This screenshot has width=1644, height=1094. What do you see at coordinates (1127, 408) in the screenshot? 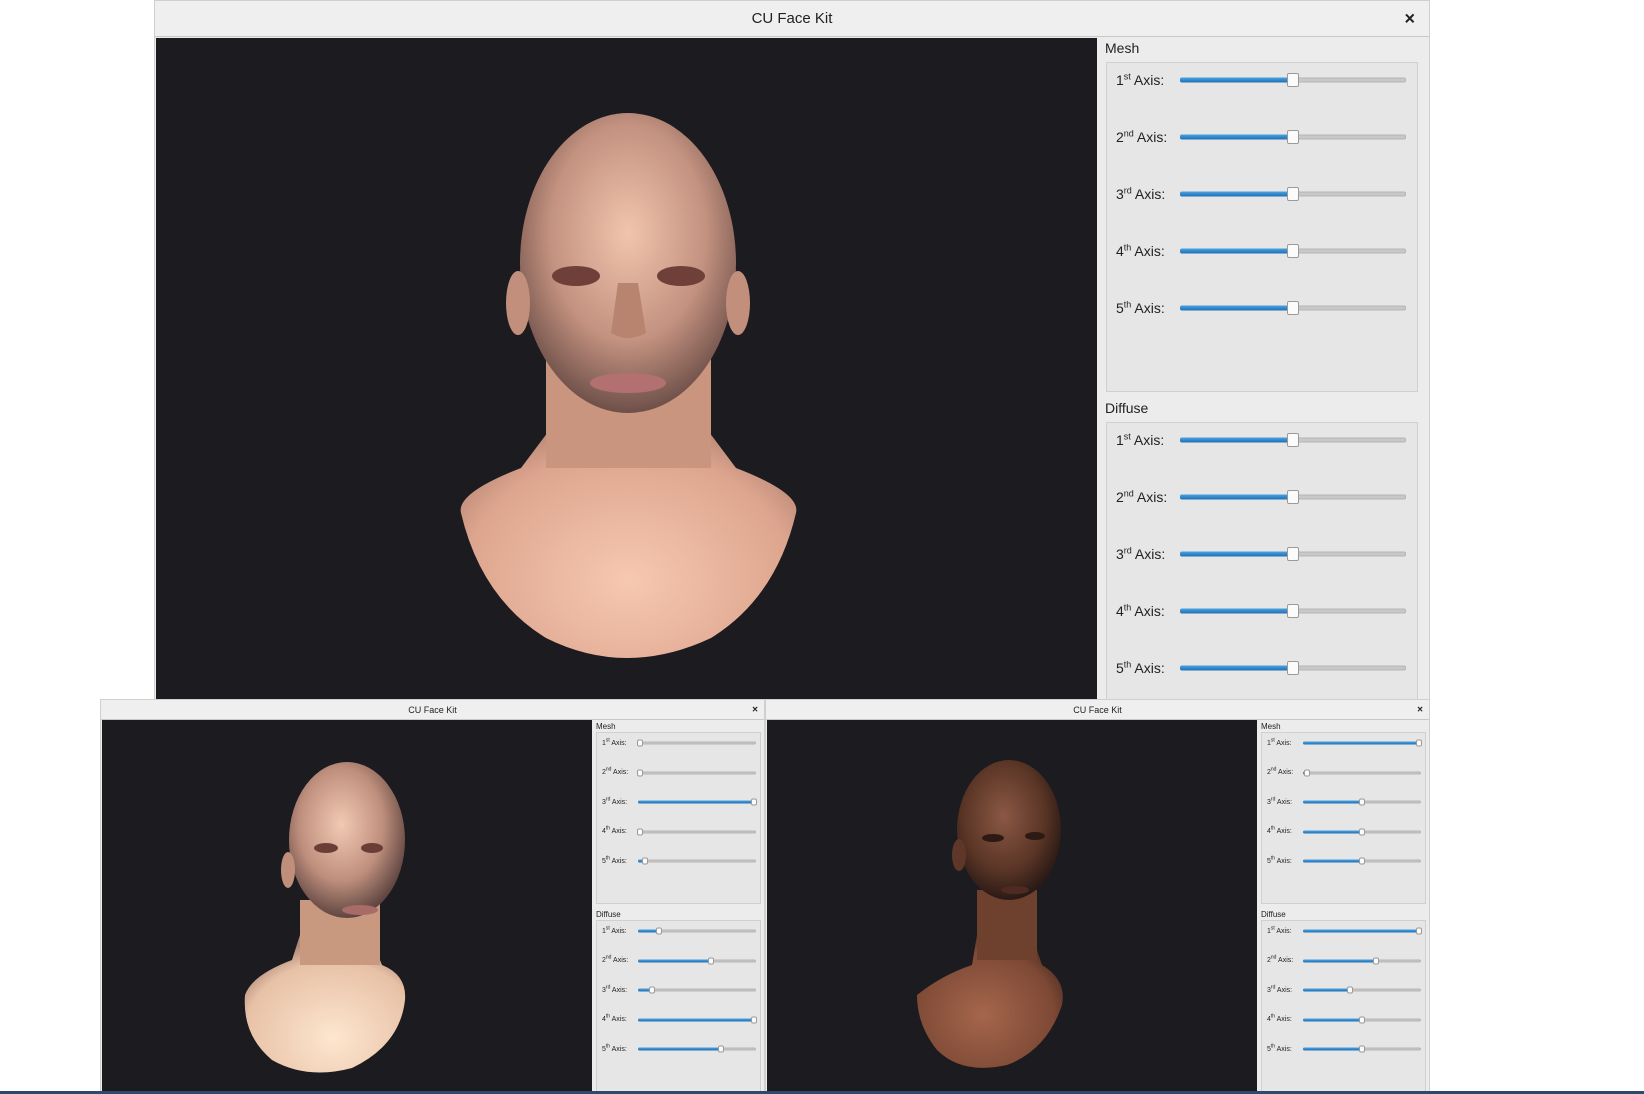
I see `group-title-diffuse: Diffuse` at bounding box center [1127, 408].